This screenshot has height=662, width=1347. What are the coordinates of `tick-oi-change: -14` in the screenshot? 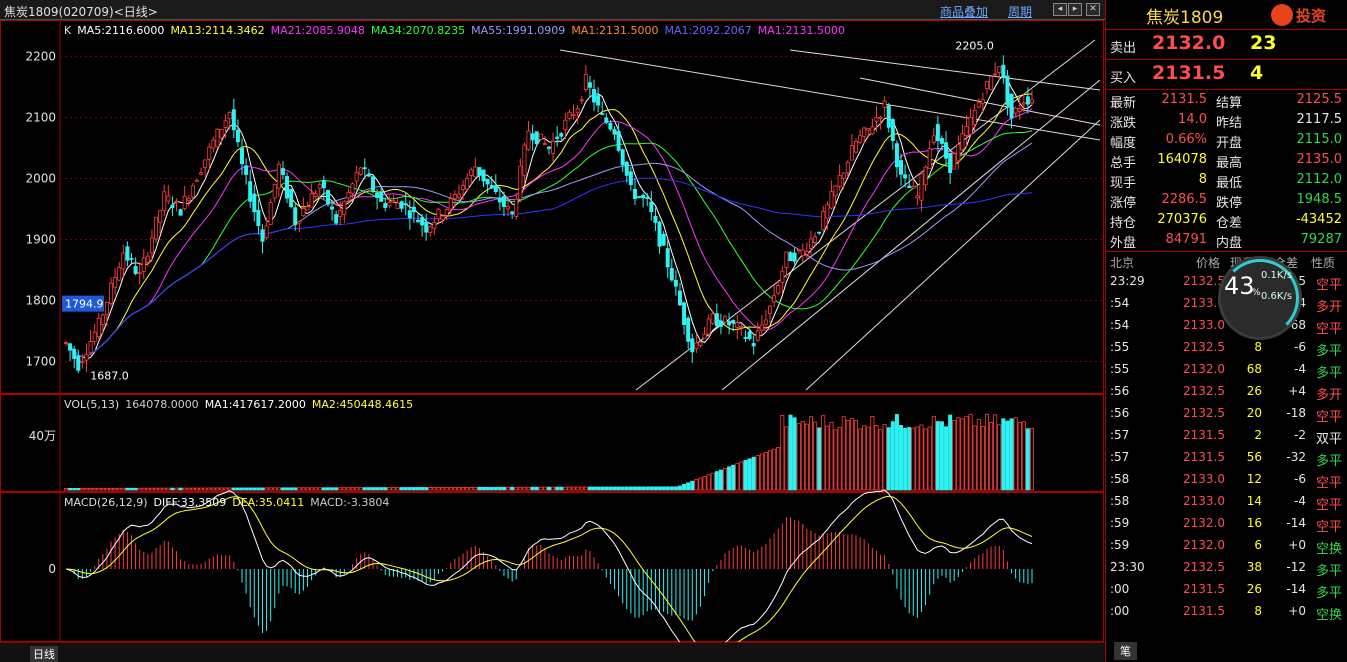 It's located at (1296, 523).